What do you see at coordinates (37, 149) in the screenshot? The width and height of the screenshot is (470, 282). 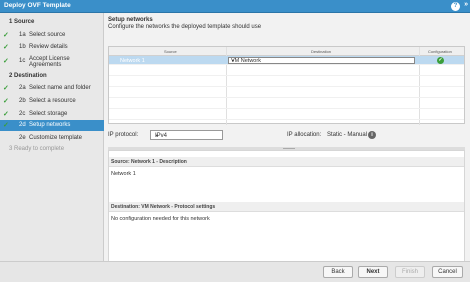 I see `step-ready-to-complete: 3 Ready to complete` at bounding box center [37, 149].